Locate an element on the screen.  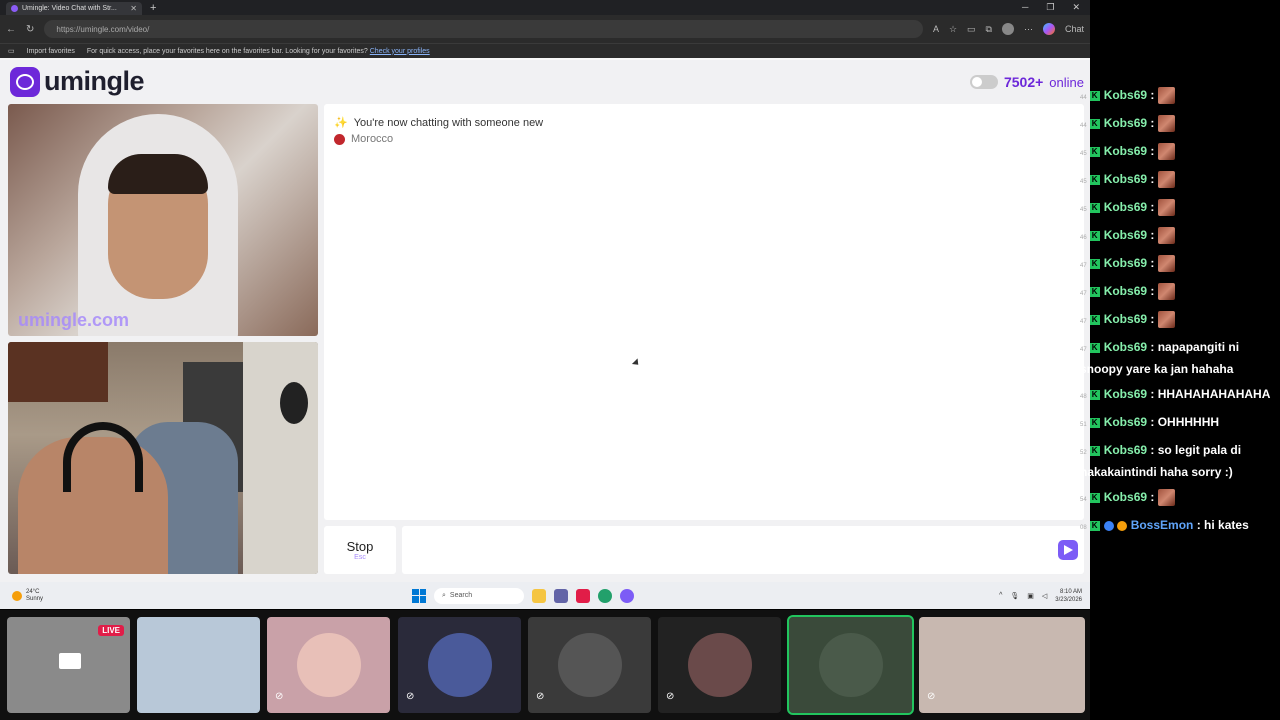
clock-time: 8:10 AM is located at coordinates (1070, 591).